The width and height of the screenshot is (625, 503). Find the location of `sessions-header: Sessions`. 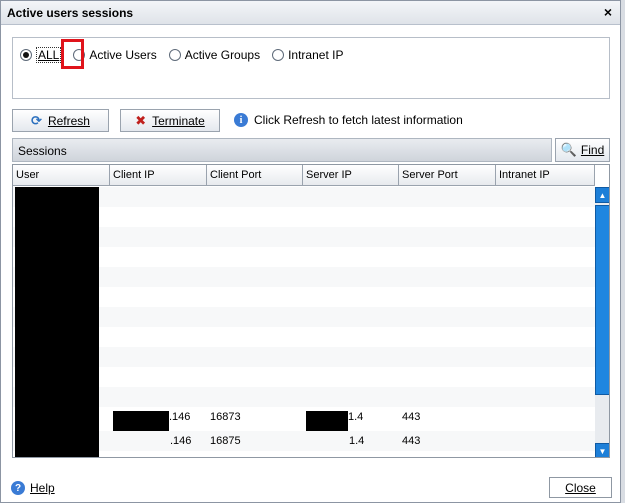

sessions-header: Sessions is located at coordinates (282, 150).